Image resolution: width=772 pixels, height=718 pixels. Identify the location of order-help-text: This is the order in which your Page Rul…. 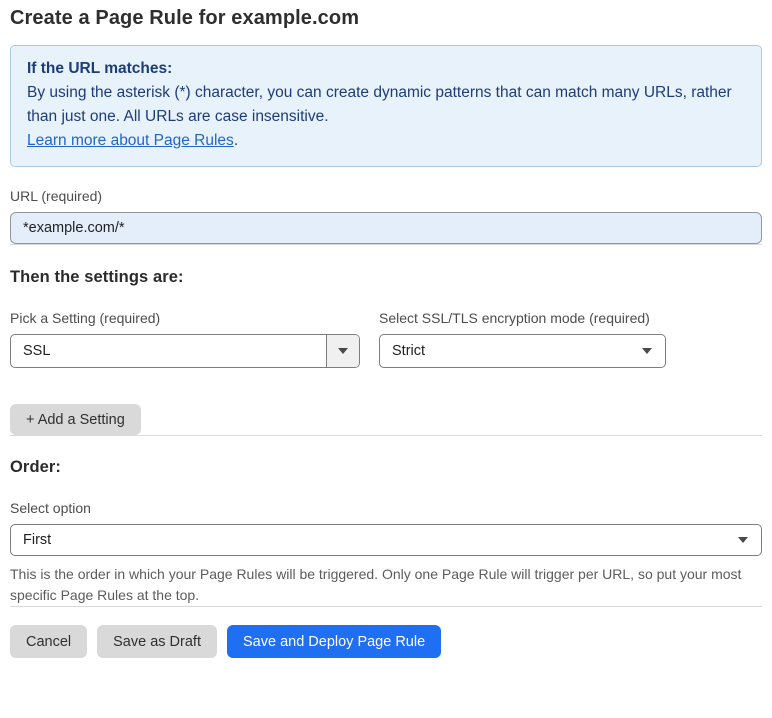
(376, 584).